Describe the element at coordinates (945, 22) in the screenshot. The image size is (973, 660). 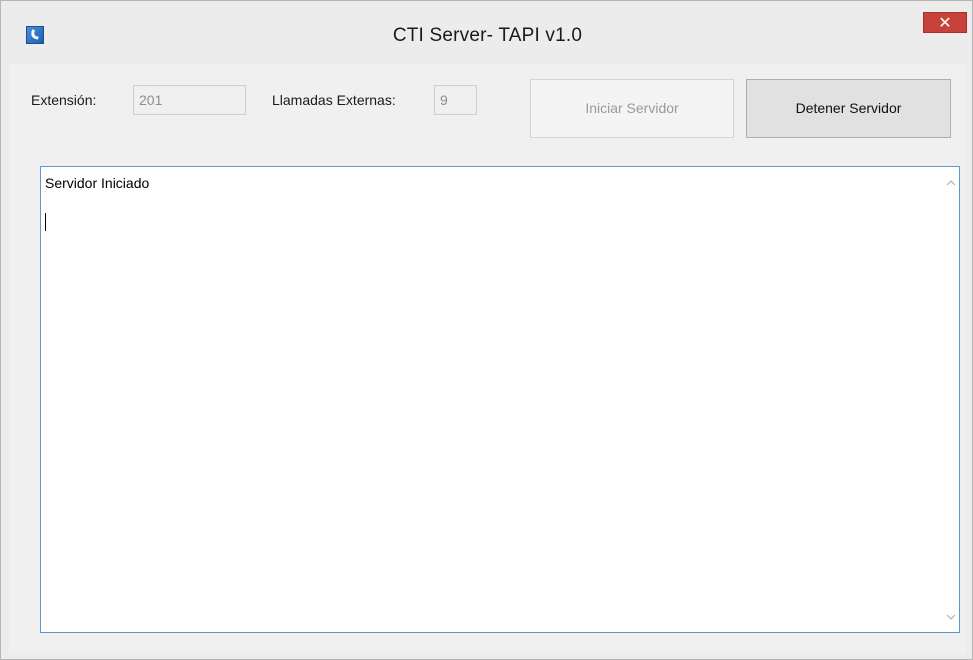
I see `close-button: ✕` at that location.